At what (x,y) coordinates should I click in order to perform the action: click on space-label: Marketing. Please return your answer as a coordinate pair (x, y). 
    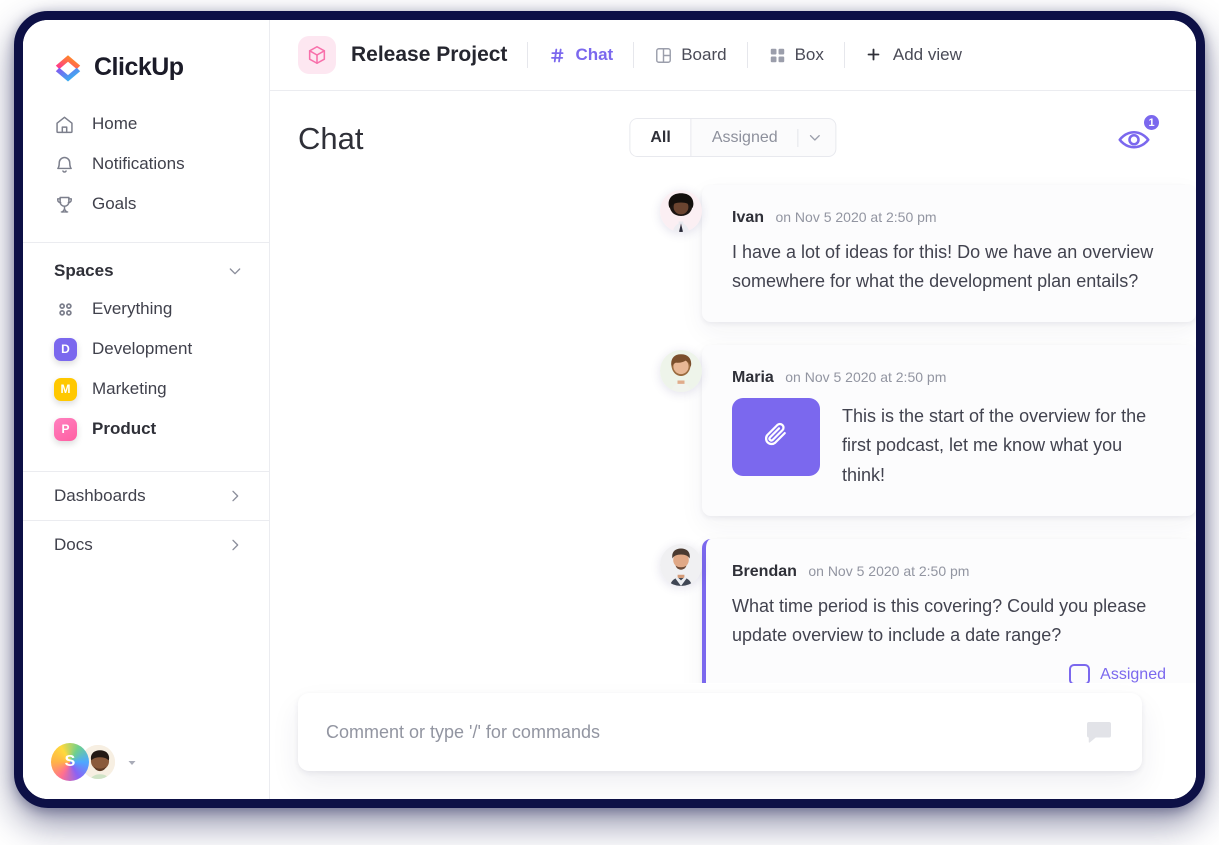
    Looking at the image, I should click on (129, 388).